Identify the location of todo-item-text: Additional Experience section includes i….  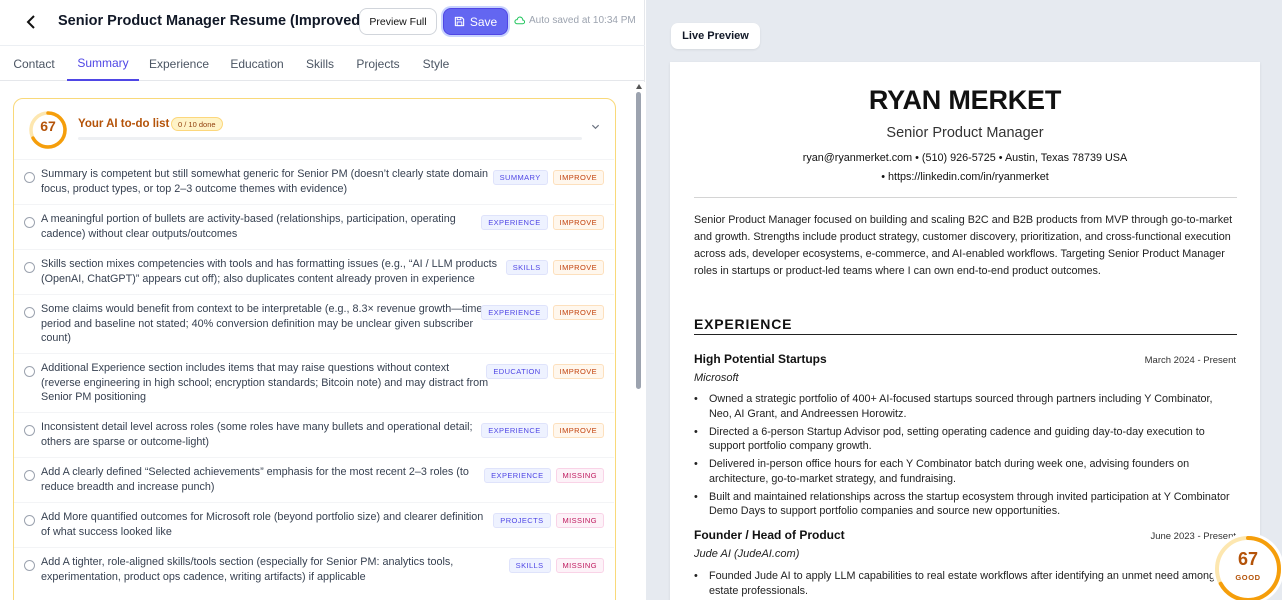
(265, 382).